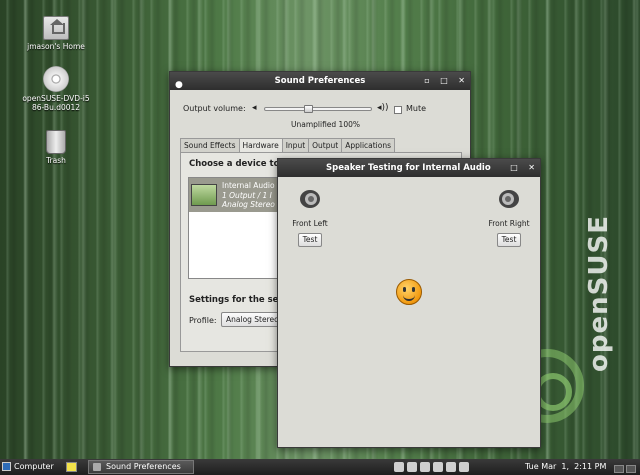 Image resolution: width=640 pixels, height=475 pixels. What do you see at coordinates (509, 223) in the screenshot?
I see `speaker-label: Front Right` at bounding box center [509, 223].